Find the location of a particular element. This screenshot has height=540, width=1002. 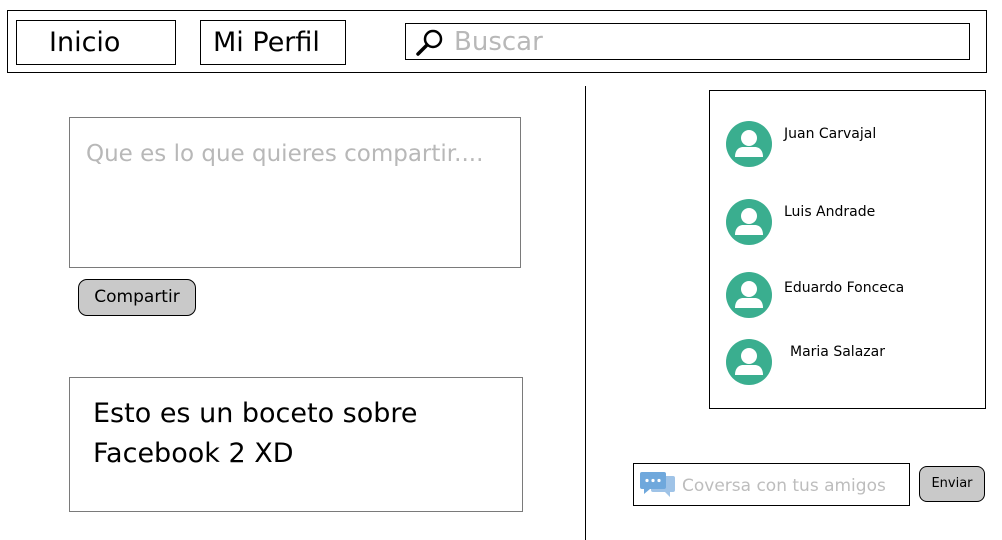

nav-home-button: Inicio is located at coordinates (96, 42).